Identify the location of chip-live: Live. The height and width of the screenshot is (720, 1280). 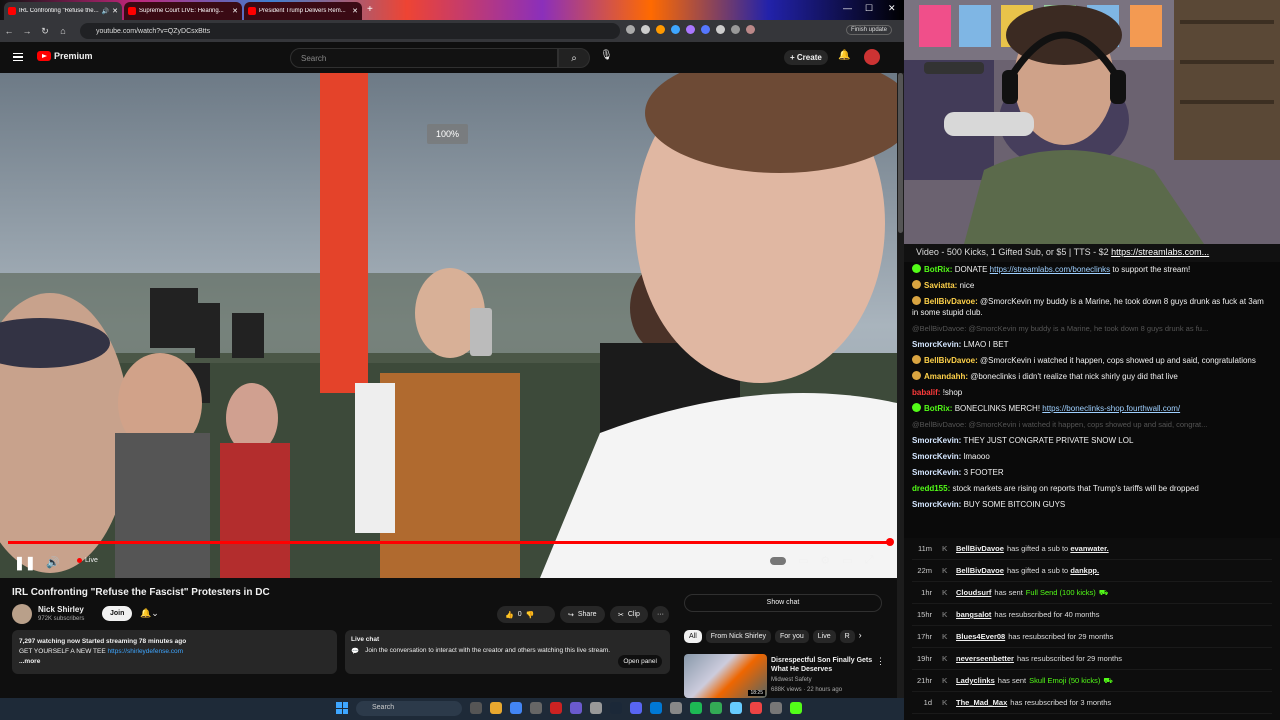
(824, 636).